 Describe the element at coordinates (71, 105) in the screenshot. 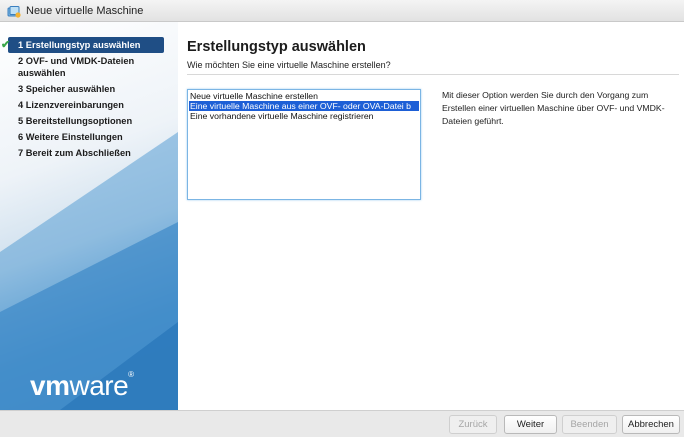

I see `step-label: 4 Lizenzvereinbarungen` at that location.